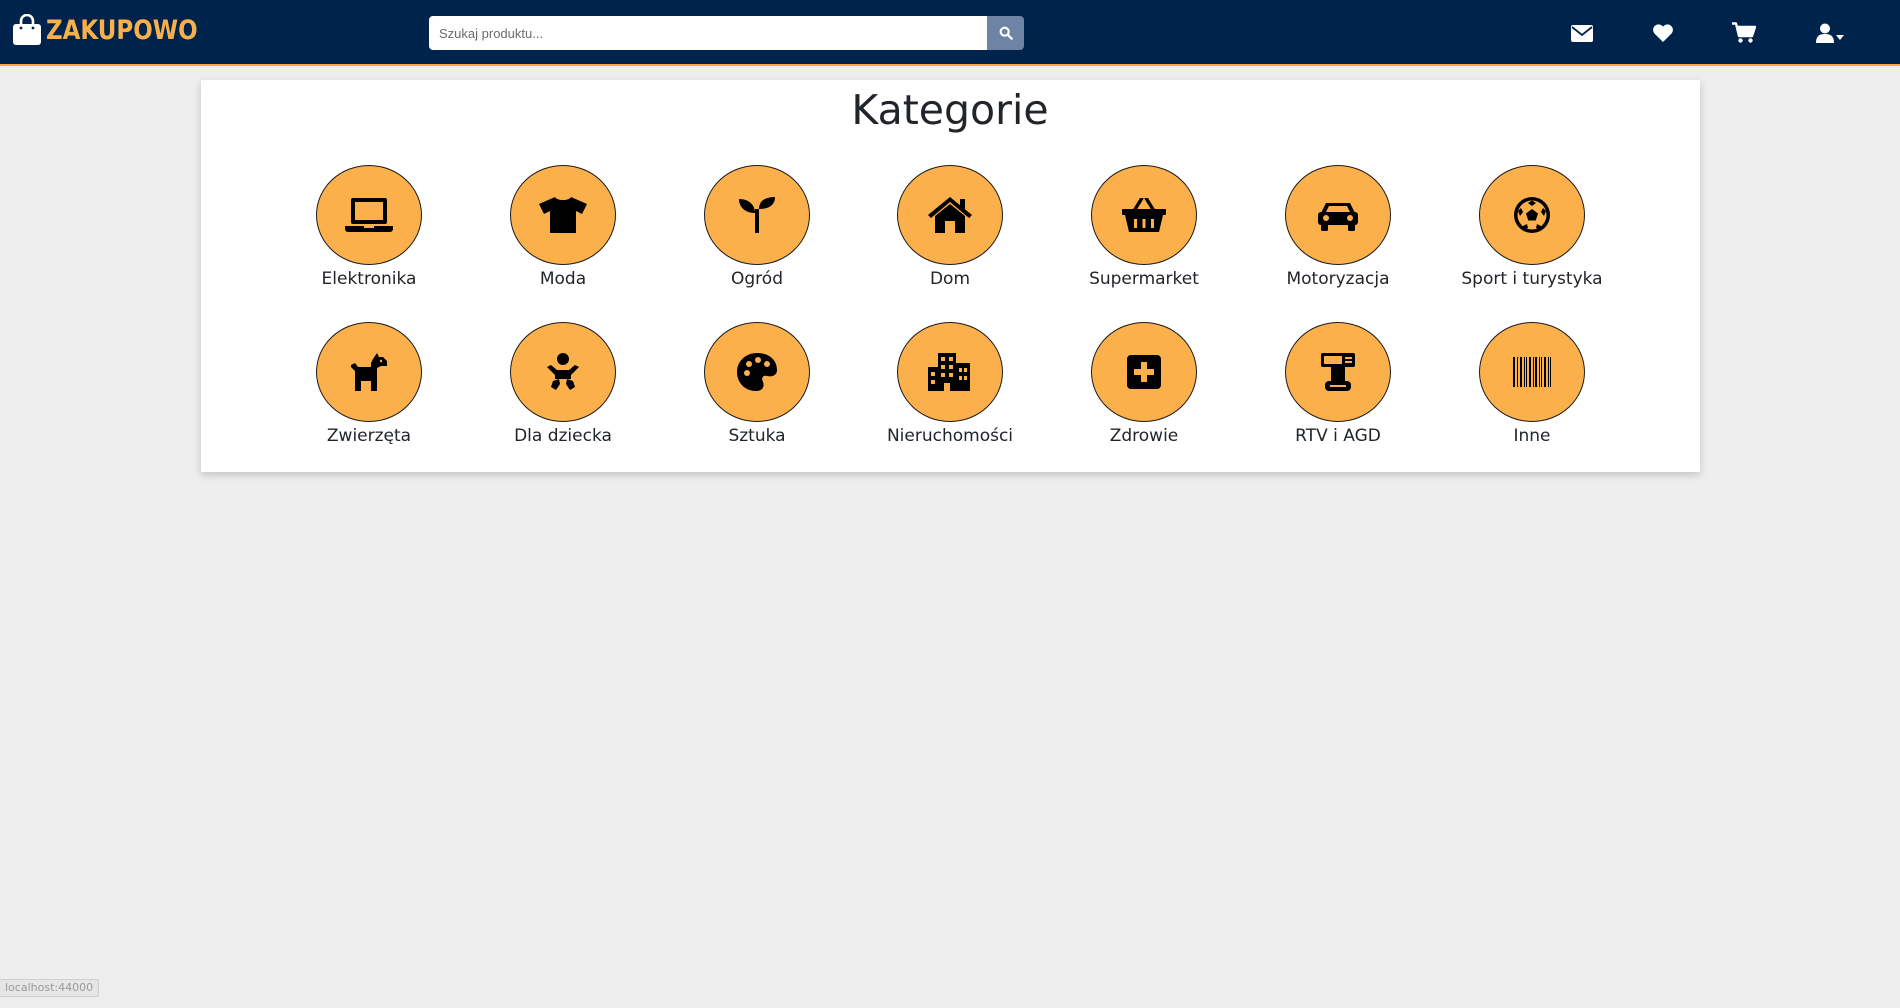  What do you see at coordinates (1338, 279) in the screenshot?
I see `category-label: Motoryzacja` at bounding box center [1338, 279].